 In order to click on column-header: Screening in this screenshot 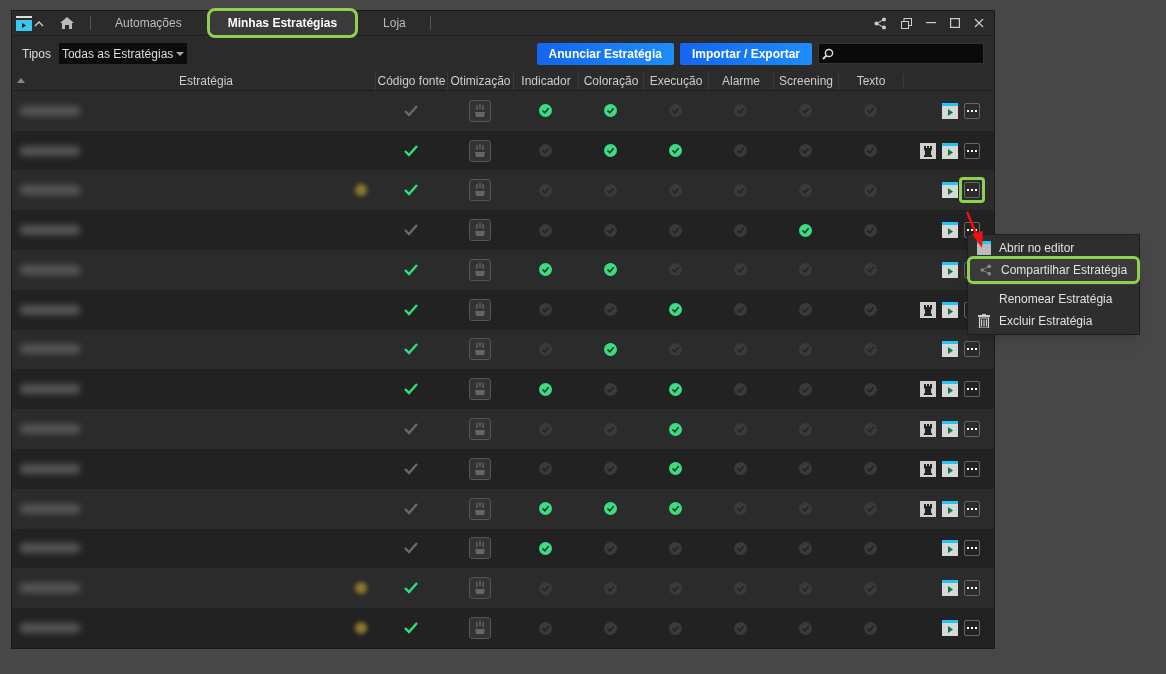, I will do `click(805, 80)`.